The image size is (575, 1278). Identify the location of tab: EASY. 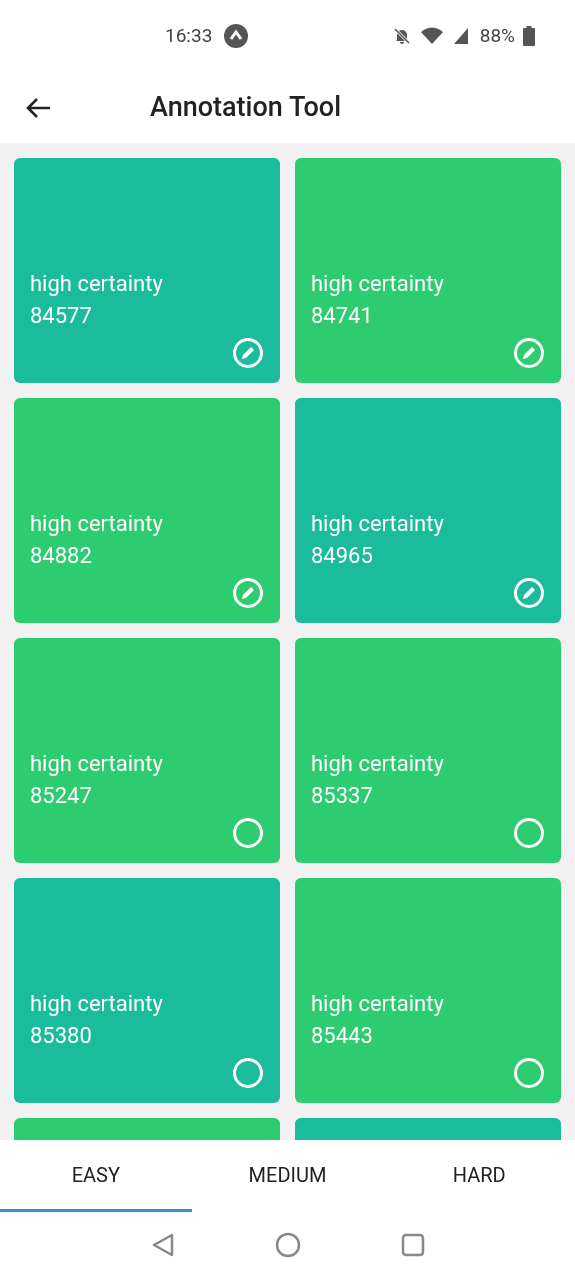
(96, 1176).